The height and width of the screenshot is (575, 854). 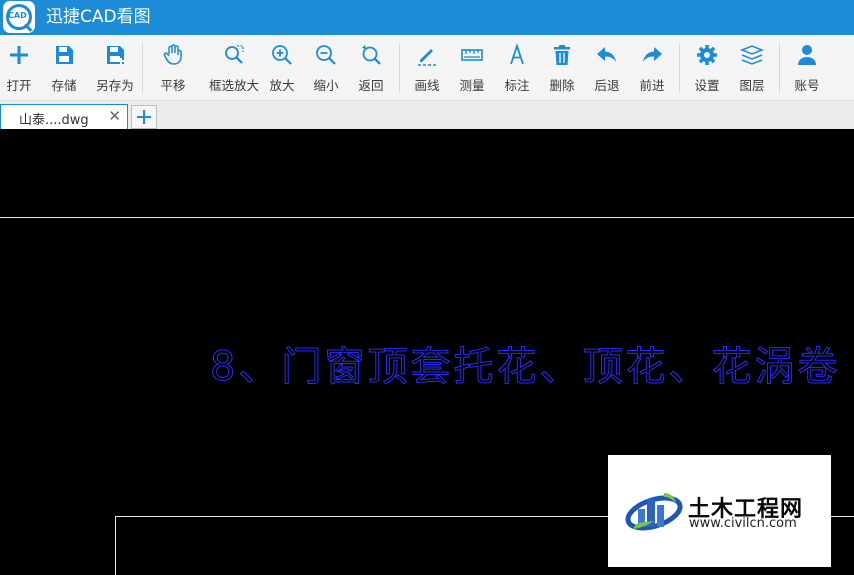 What do you see at coordinates (326, 67) in the screenshot?
I see `zoom-out-button: 缩小` at bounding box center [326, 67].